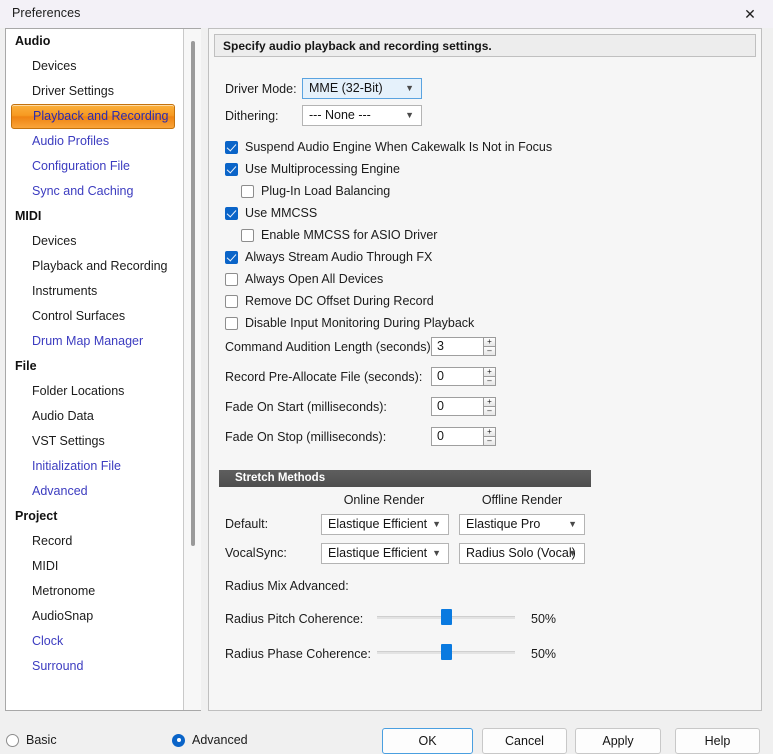 The image size is (773, 754). I want to click on stretch-online-value: Elastique Efficient, so click(378, 524).